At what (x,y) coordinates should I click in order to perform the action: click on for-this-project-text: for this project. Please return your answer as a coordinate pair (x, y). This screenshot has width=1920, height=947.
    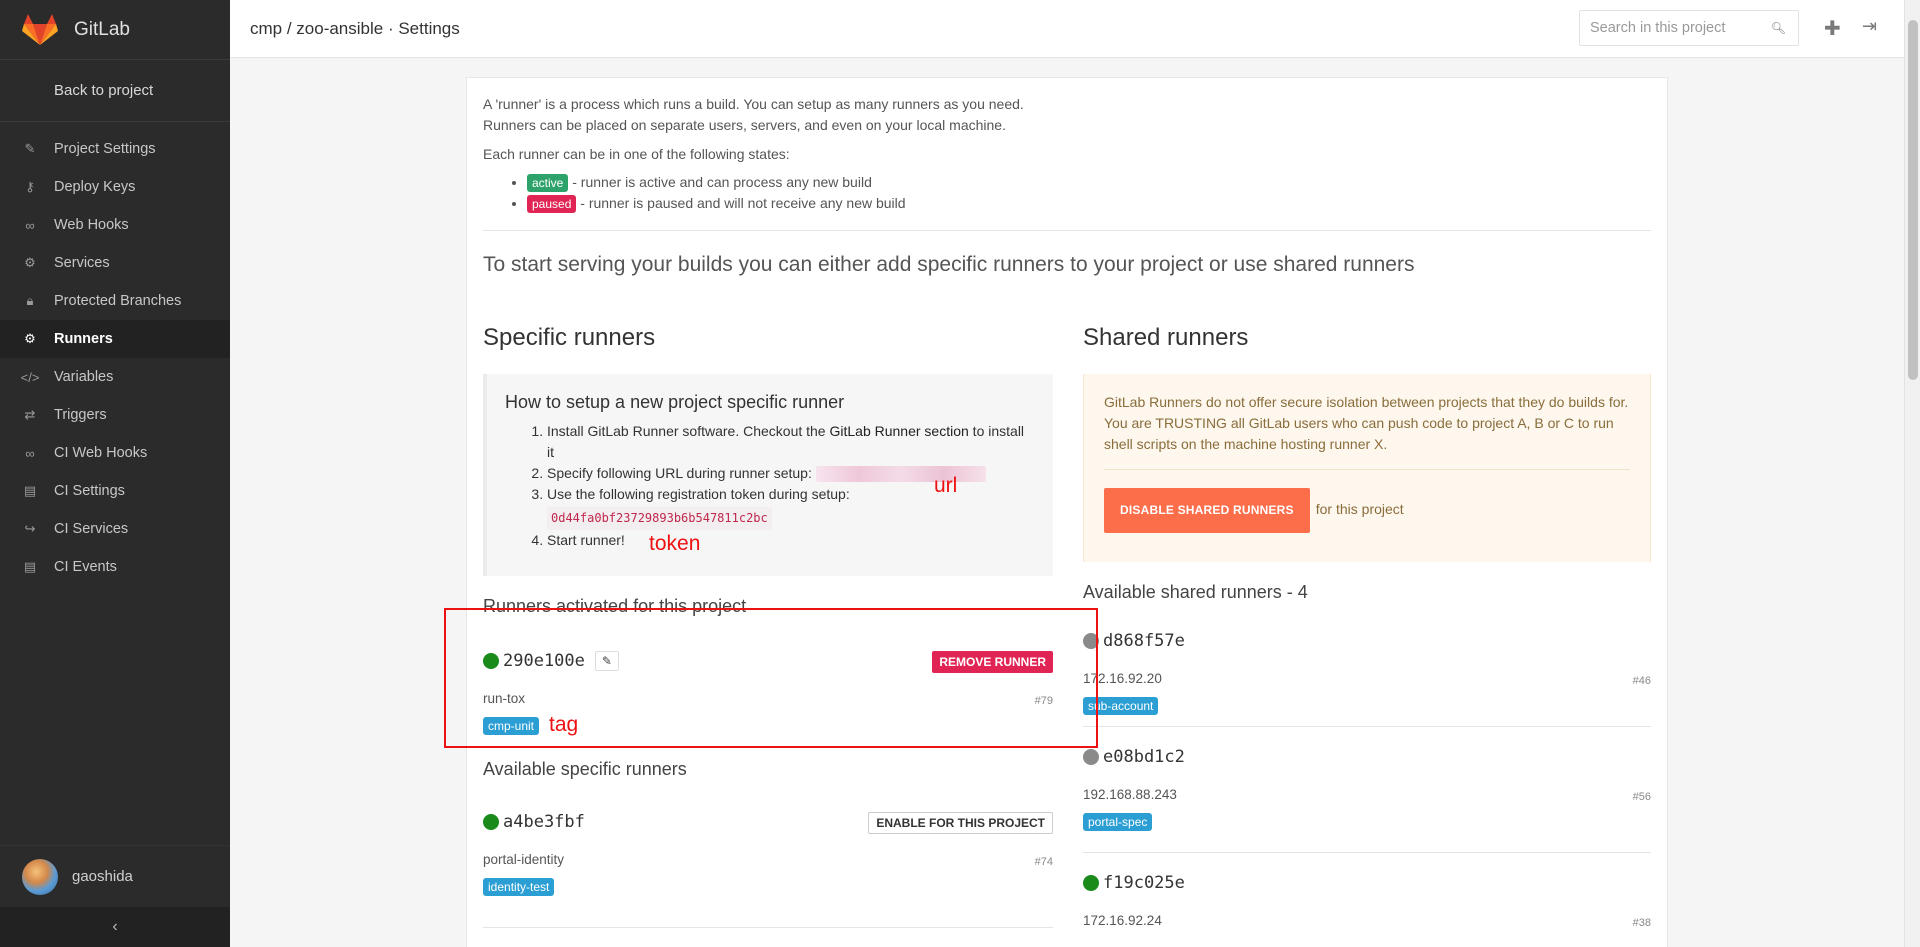
    Looking at the image, I should click on (1359, 509).